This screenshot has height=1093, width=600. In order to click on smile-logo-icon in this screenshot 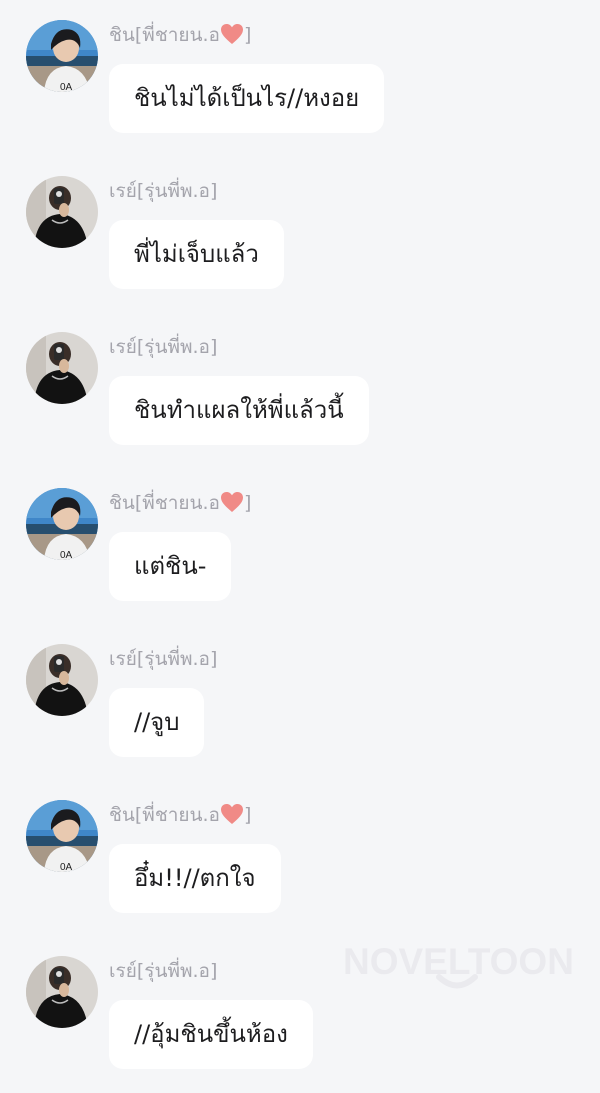, I will do `click(457, 981)`.